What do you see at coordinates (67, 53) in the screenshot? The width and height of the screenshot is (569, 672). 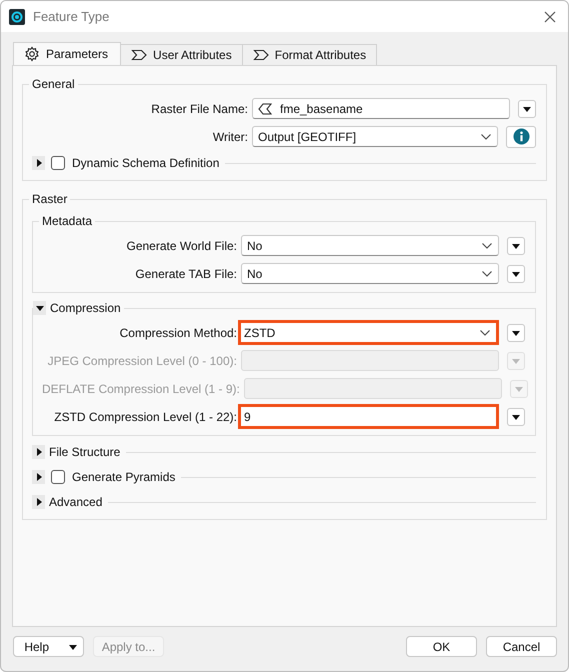 I see `tab: Parameters` at bounding box center [67, 53].